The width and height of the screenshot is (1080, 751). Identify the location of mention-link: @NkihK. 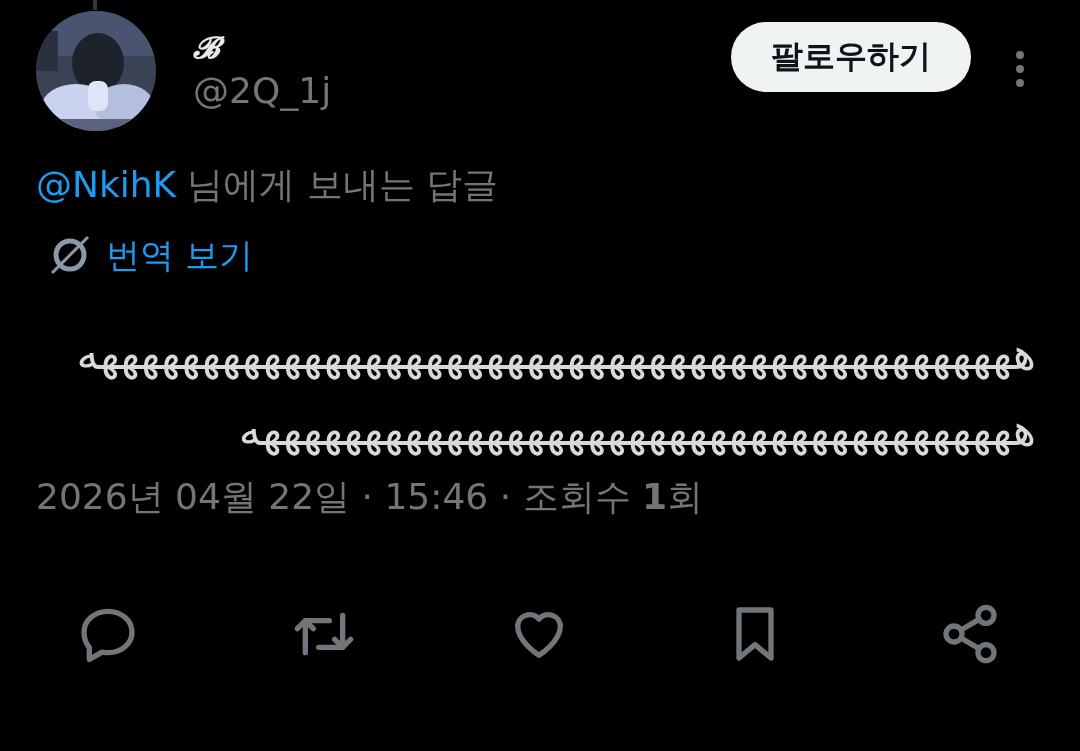
(106, 185).